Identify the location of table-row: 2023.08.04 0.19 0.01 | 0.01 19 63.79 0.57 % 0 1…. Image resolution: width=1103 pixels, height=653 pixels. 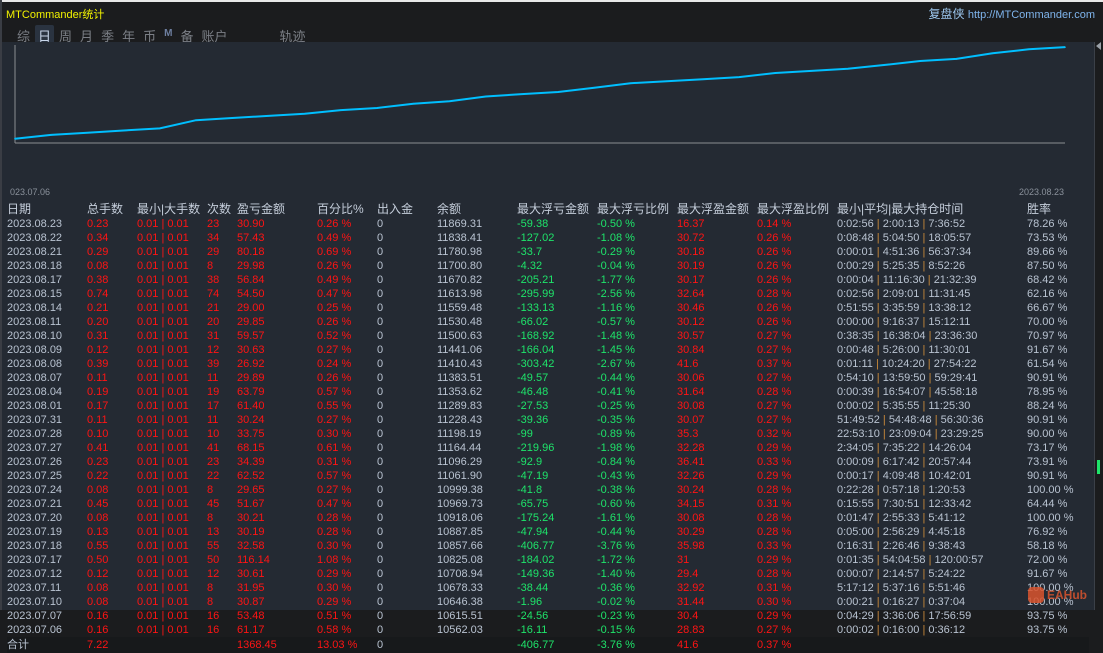
(548, 392).